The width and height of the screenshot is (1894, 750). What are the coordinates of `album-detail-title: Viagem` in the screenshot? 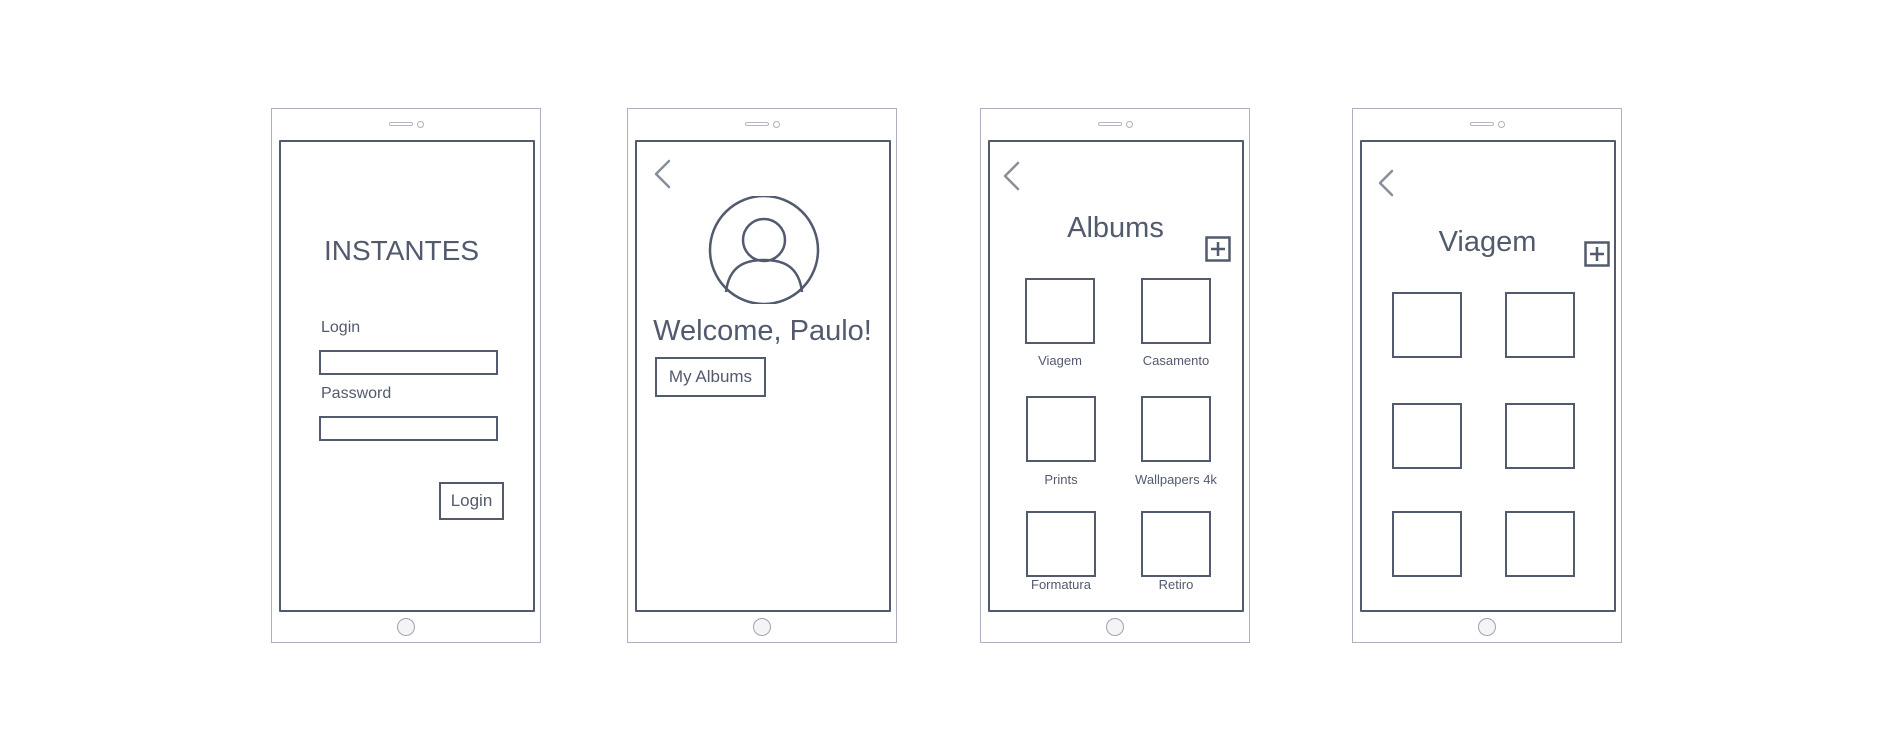 It's located at (1487, 242).